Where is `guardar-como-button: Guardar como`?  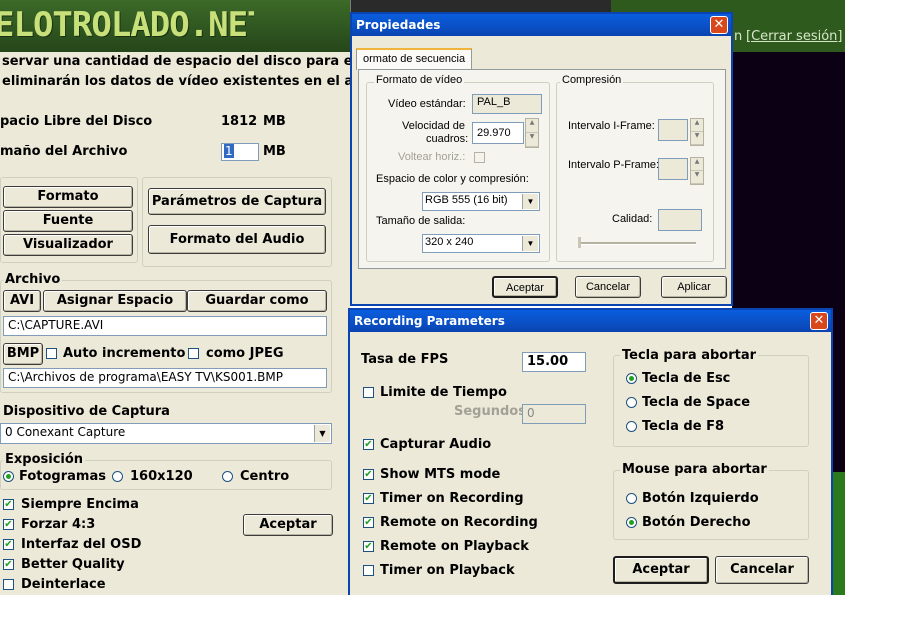 guardar-como-button: Guardar como is located at coordinates (257, 301).